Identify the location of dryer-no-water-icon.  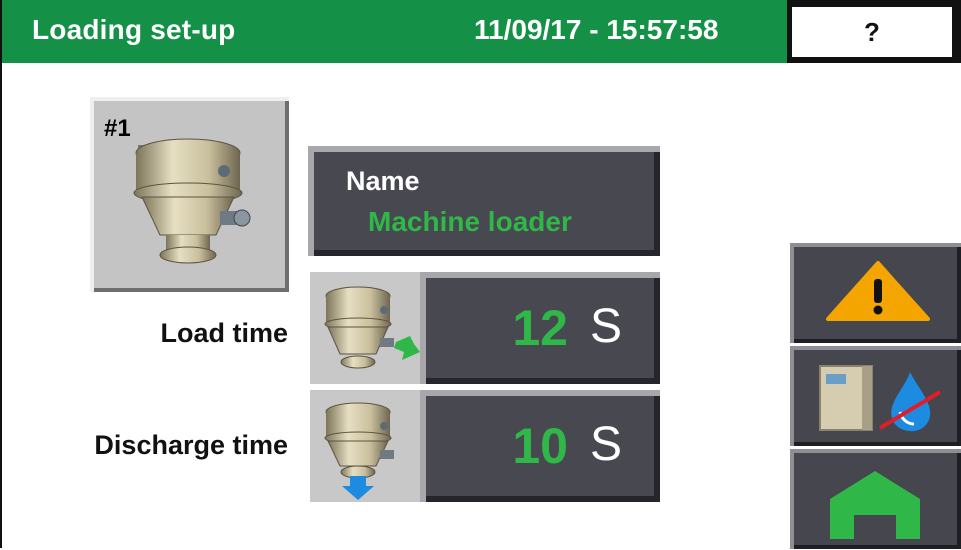
(880, 398).